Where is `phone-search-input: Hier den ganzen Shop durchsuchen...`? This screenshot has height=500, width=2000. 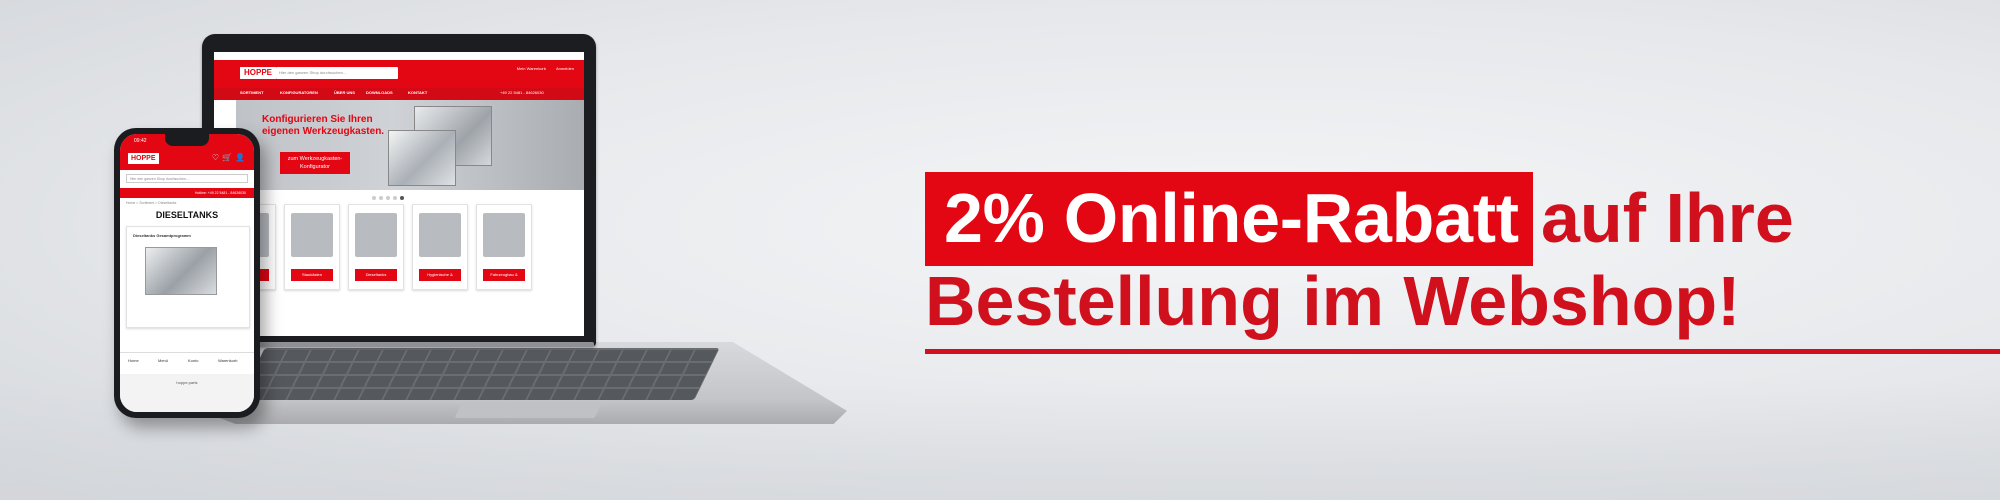 phone-search-input: Hier den ganzen Shop durchsuchen... is located at coordinates (187, 178).